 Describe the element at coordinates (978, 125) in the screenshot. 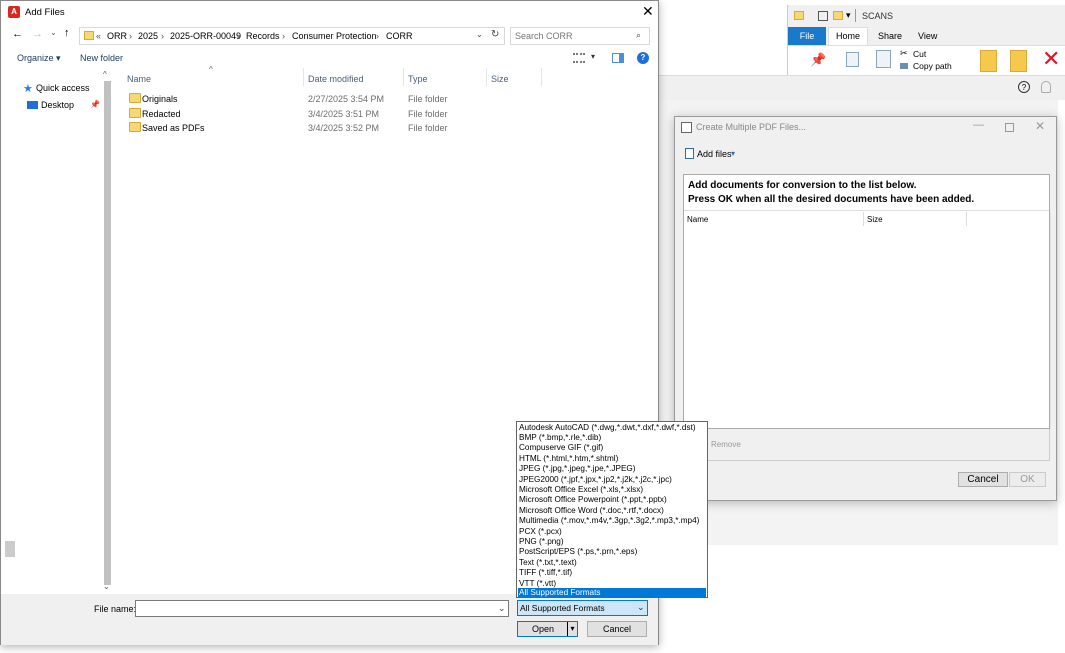

I see `minimize-button: —` at that location.